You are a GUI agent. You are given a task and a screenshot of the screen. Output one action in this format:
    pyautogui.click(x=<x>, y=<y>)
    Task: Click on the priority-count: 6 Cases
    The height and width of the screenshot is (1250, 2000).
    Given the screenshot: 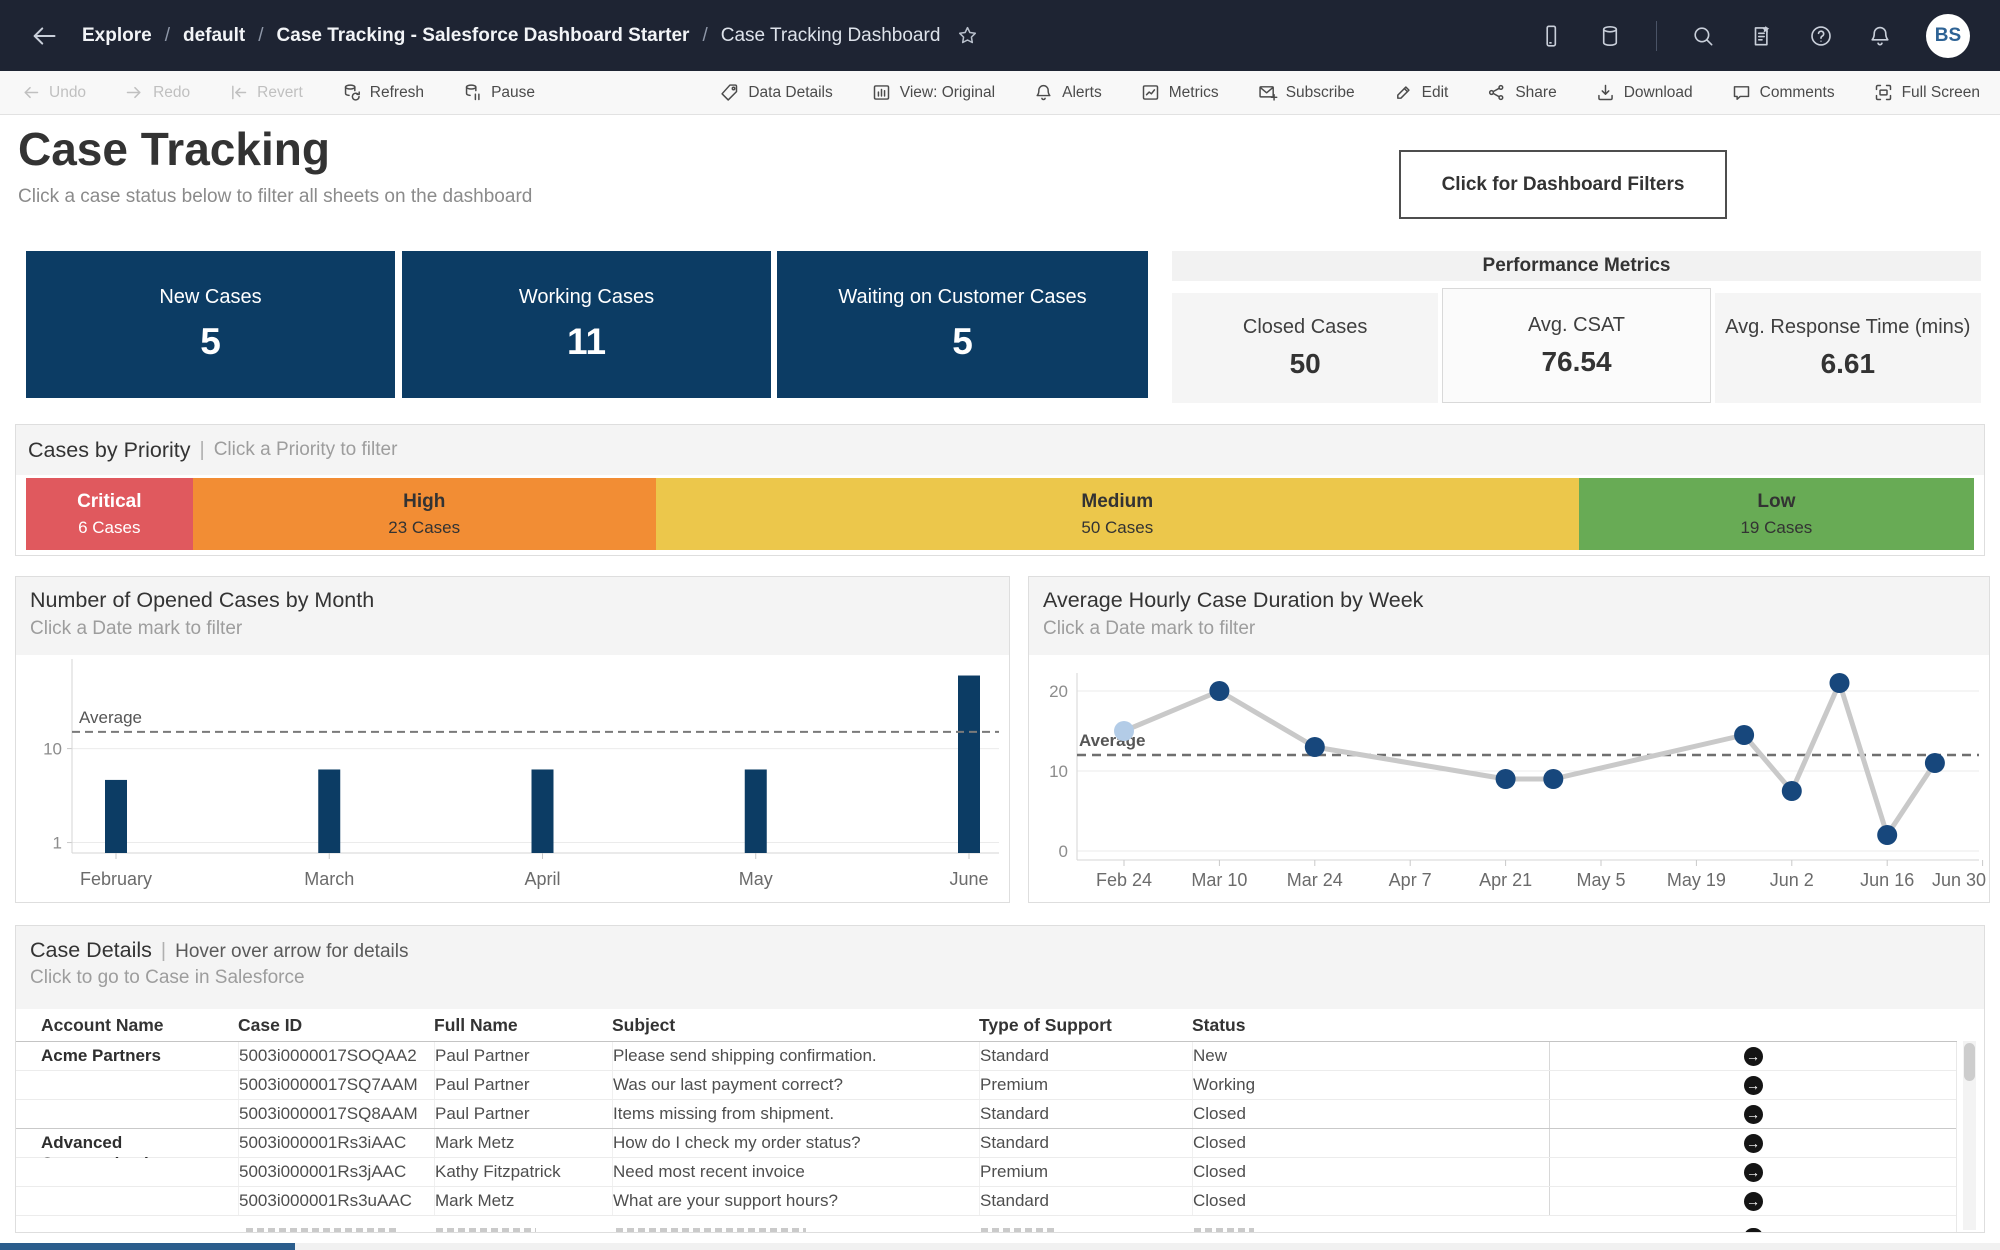 What is the action you would take?
    pyautogui.click(x=109, y=527)
    